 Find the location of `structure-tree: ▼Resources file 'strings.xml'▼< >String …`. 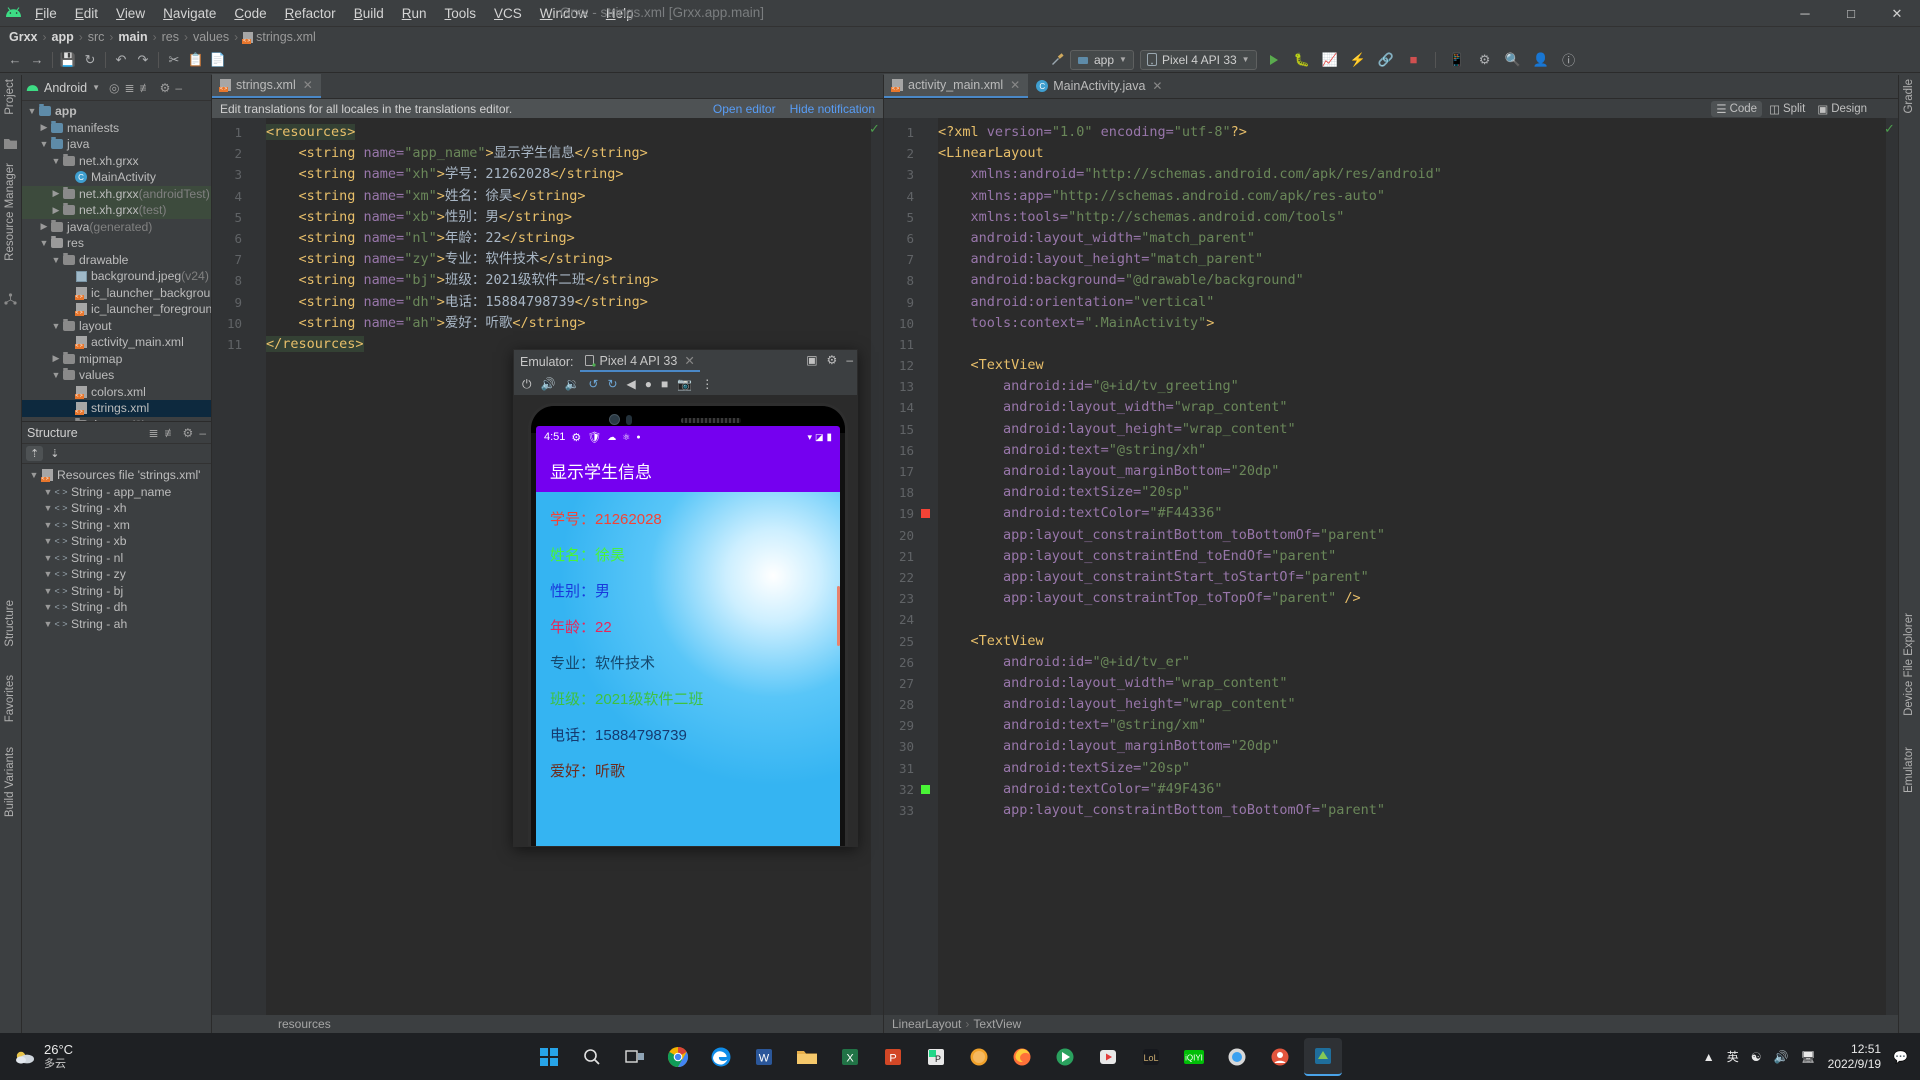

structure-tree: ▼Resources file 'strings.xml'▼< >String … is located at coordinates (116, 748).